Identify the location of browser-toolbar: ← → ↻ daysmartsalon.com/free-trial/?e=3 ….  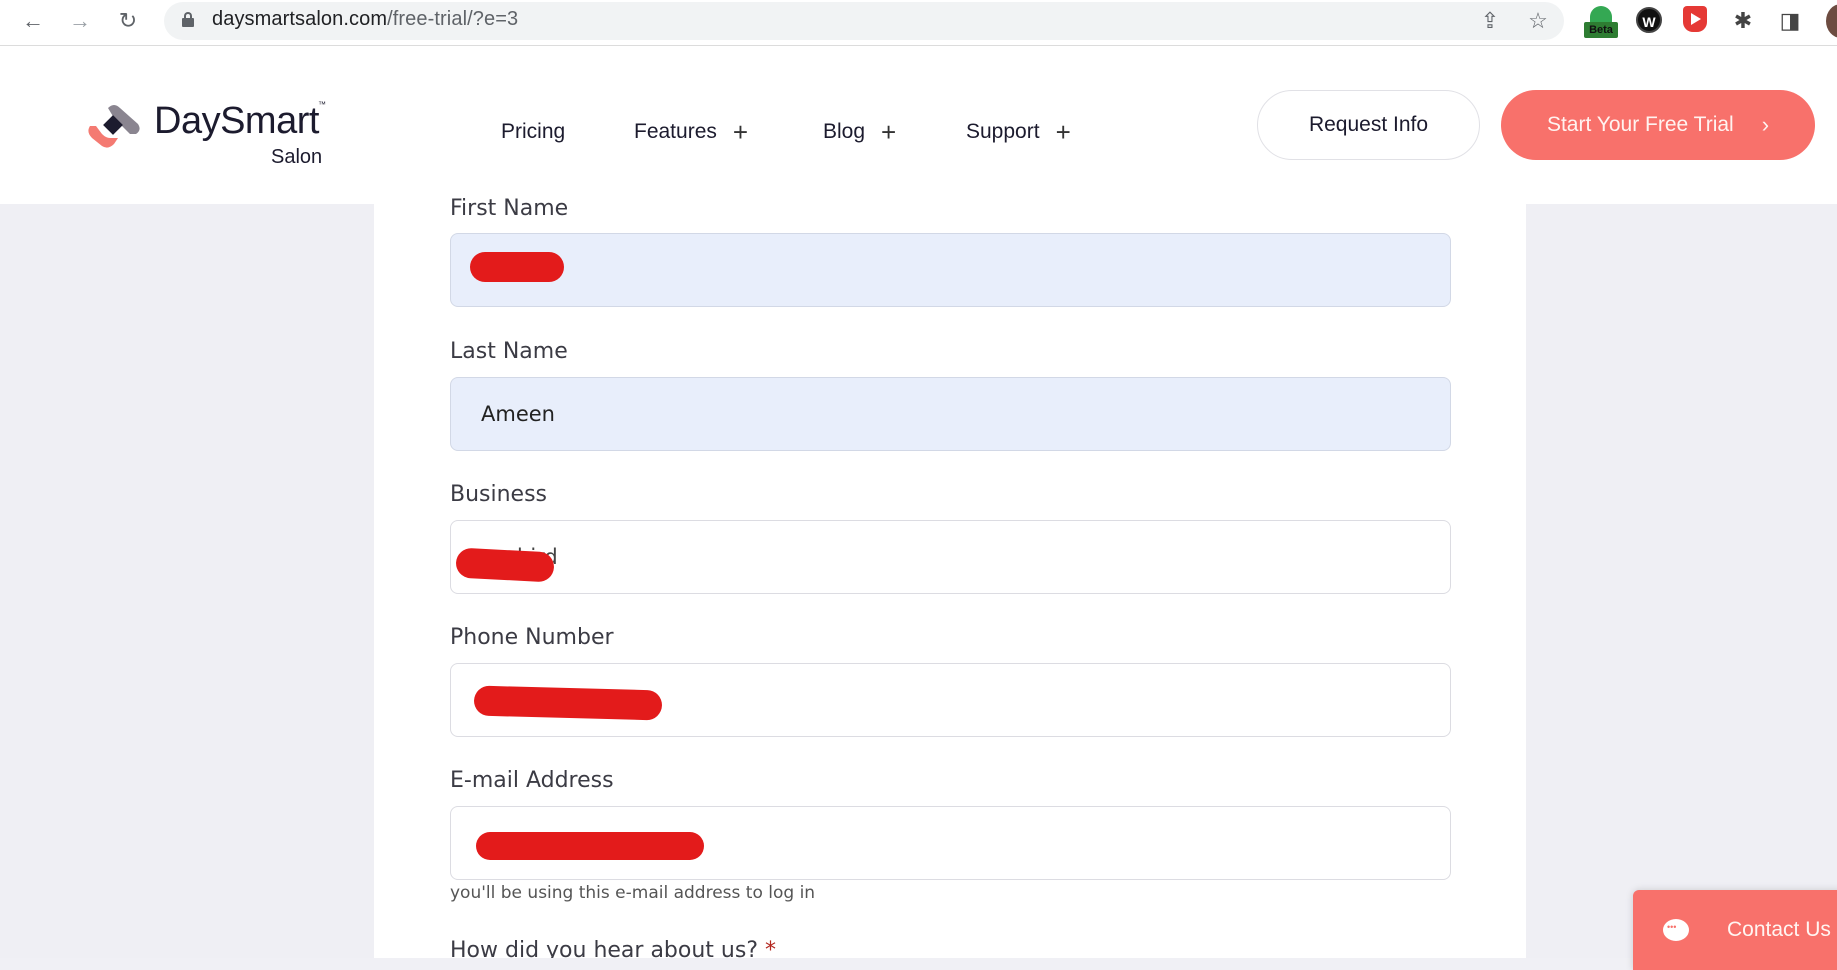
(918, 23).